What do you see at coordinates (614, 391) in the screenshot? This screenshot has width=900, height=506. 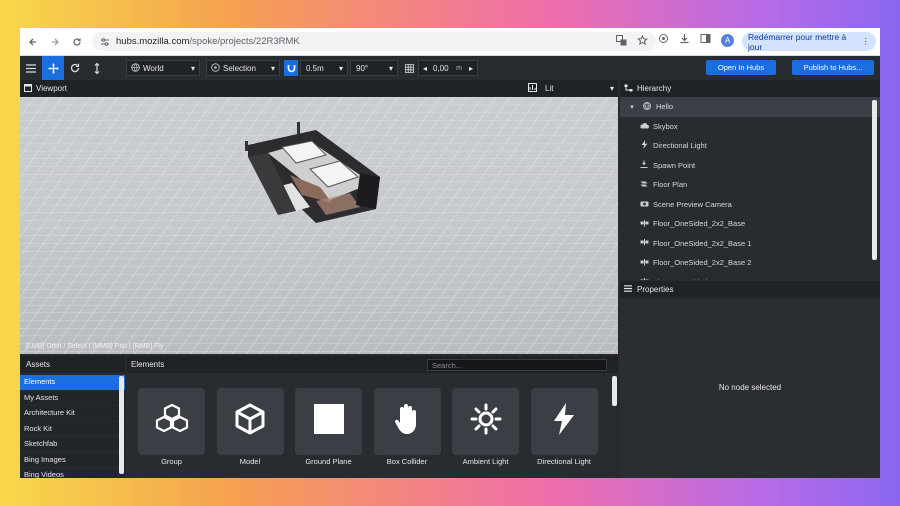 I see `elements-scrollbar` at bounding box center [614, 391].